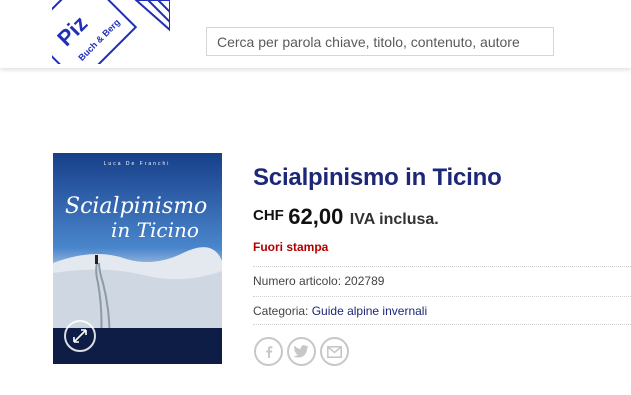 This screenshot has width=631, height=395. I want to click on product-price: CHF 62,00 IVA inclusa., so click(346, 217).